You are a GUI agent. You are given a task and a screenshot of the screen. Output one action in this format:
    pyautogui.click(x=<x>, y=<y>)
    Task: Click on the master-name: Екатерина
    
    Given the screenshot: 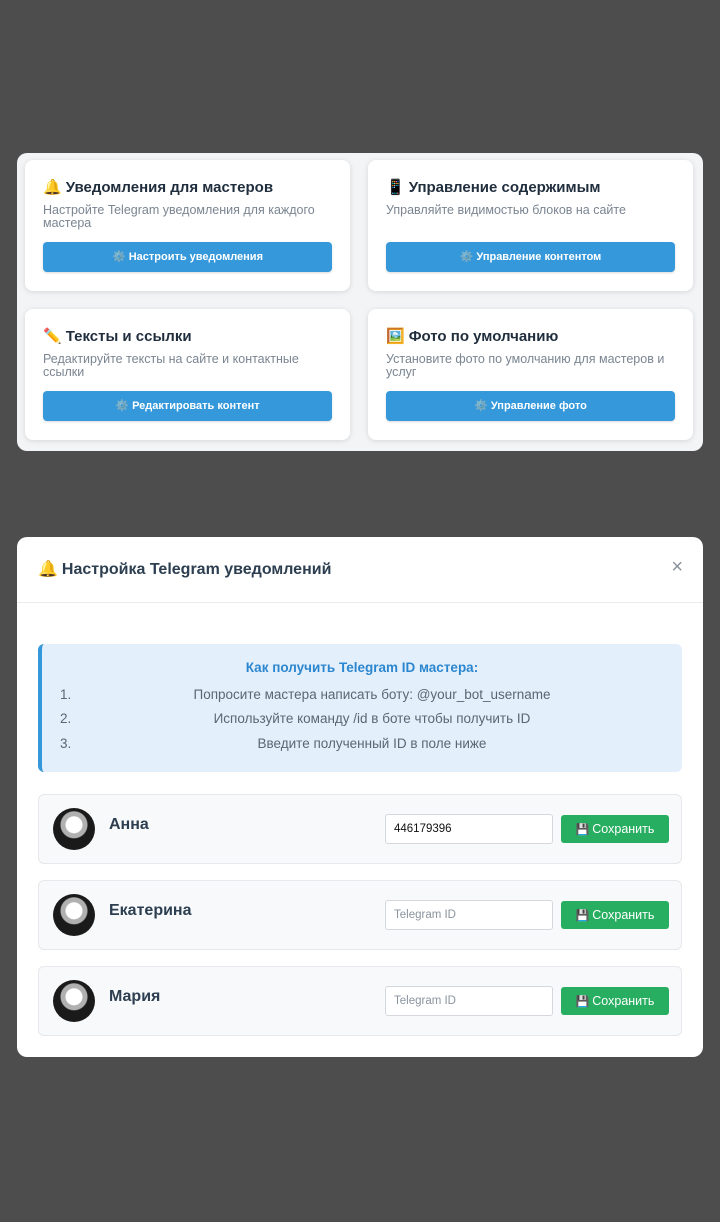 What is the action you would take?
    pyautogui.click(x=150, y=910)
    